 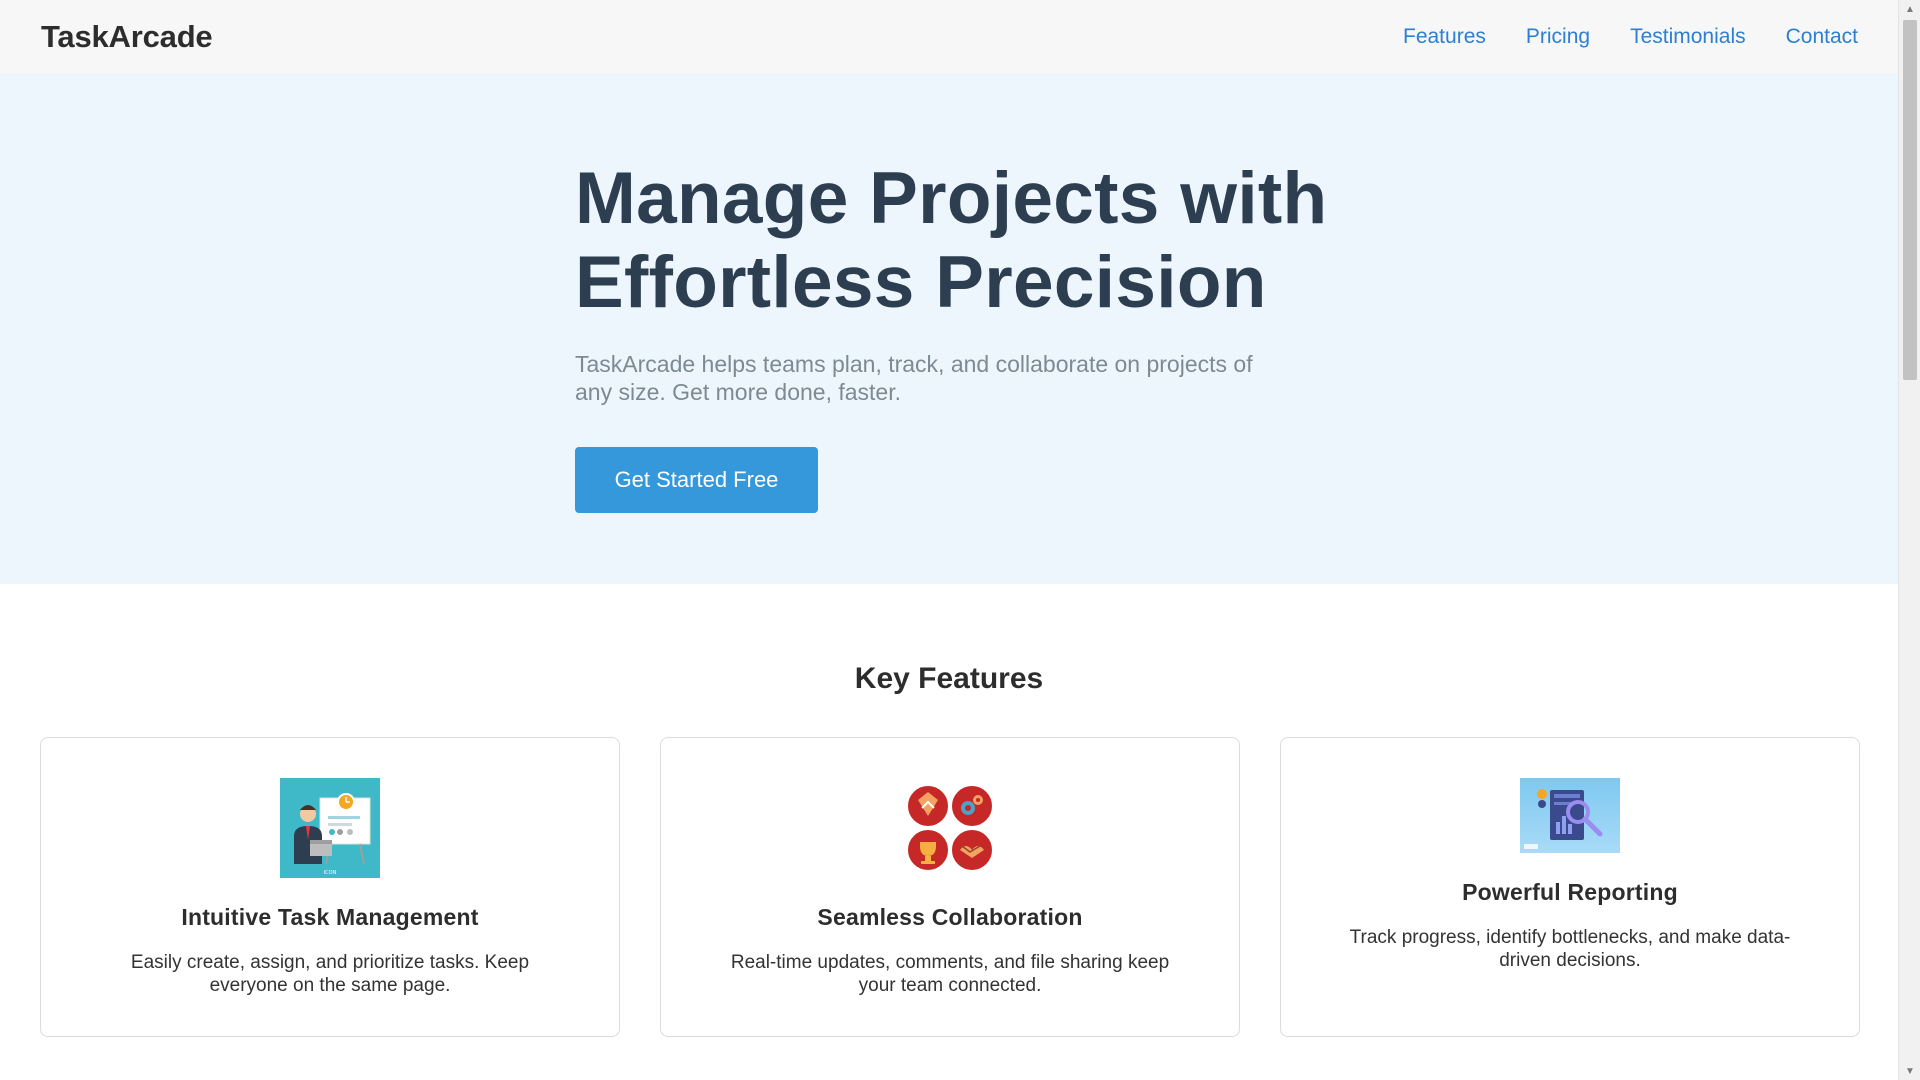 I want to click on nav-link-contact: Contact, so click(x=1822, y=37).